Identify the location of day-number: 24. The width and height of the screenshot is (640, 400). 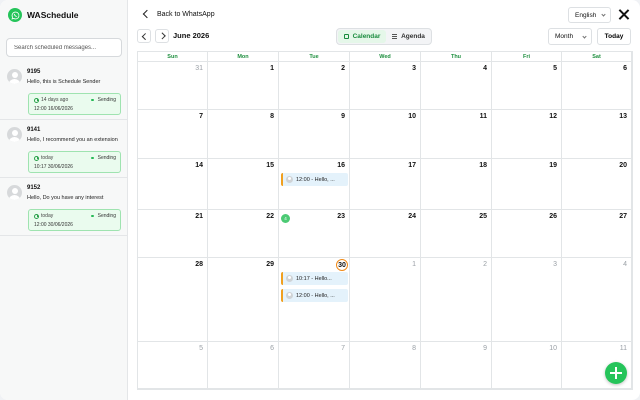
(412, 216).